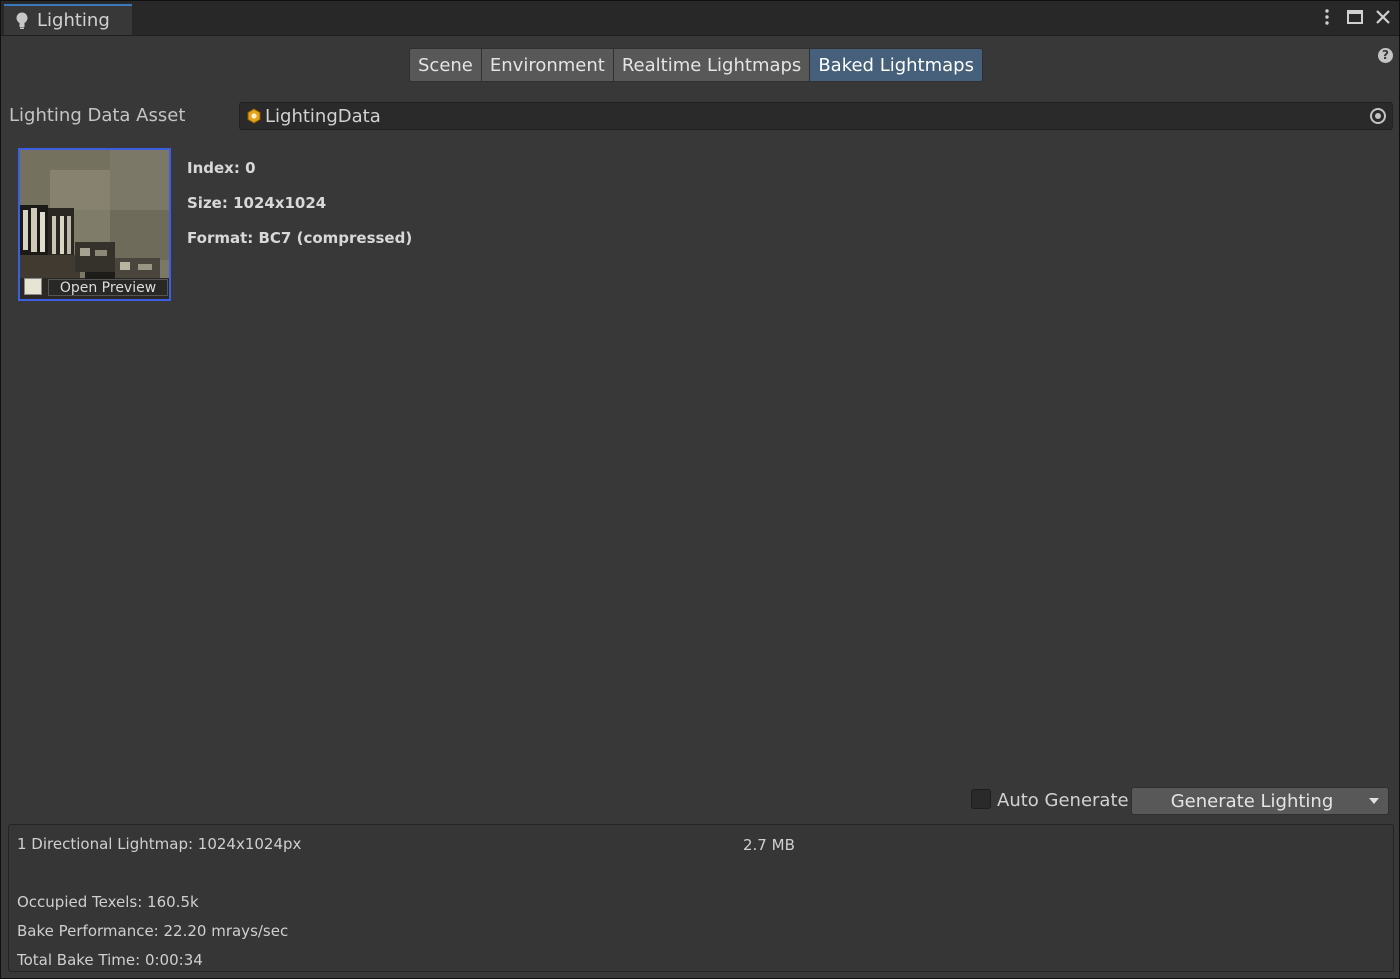  What do you see at coordinates (769, 845) in the screenshot?
I see `stats-memory: 2.7 MB` at bounding box center [769, 845].